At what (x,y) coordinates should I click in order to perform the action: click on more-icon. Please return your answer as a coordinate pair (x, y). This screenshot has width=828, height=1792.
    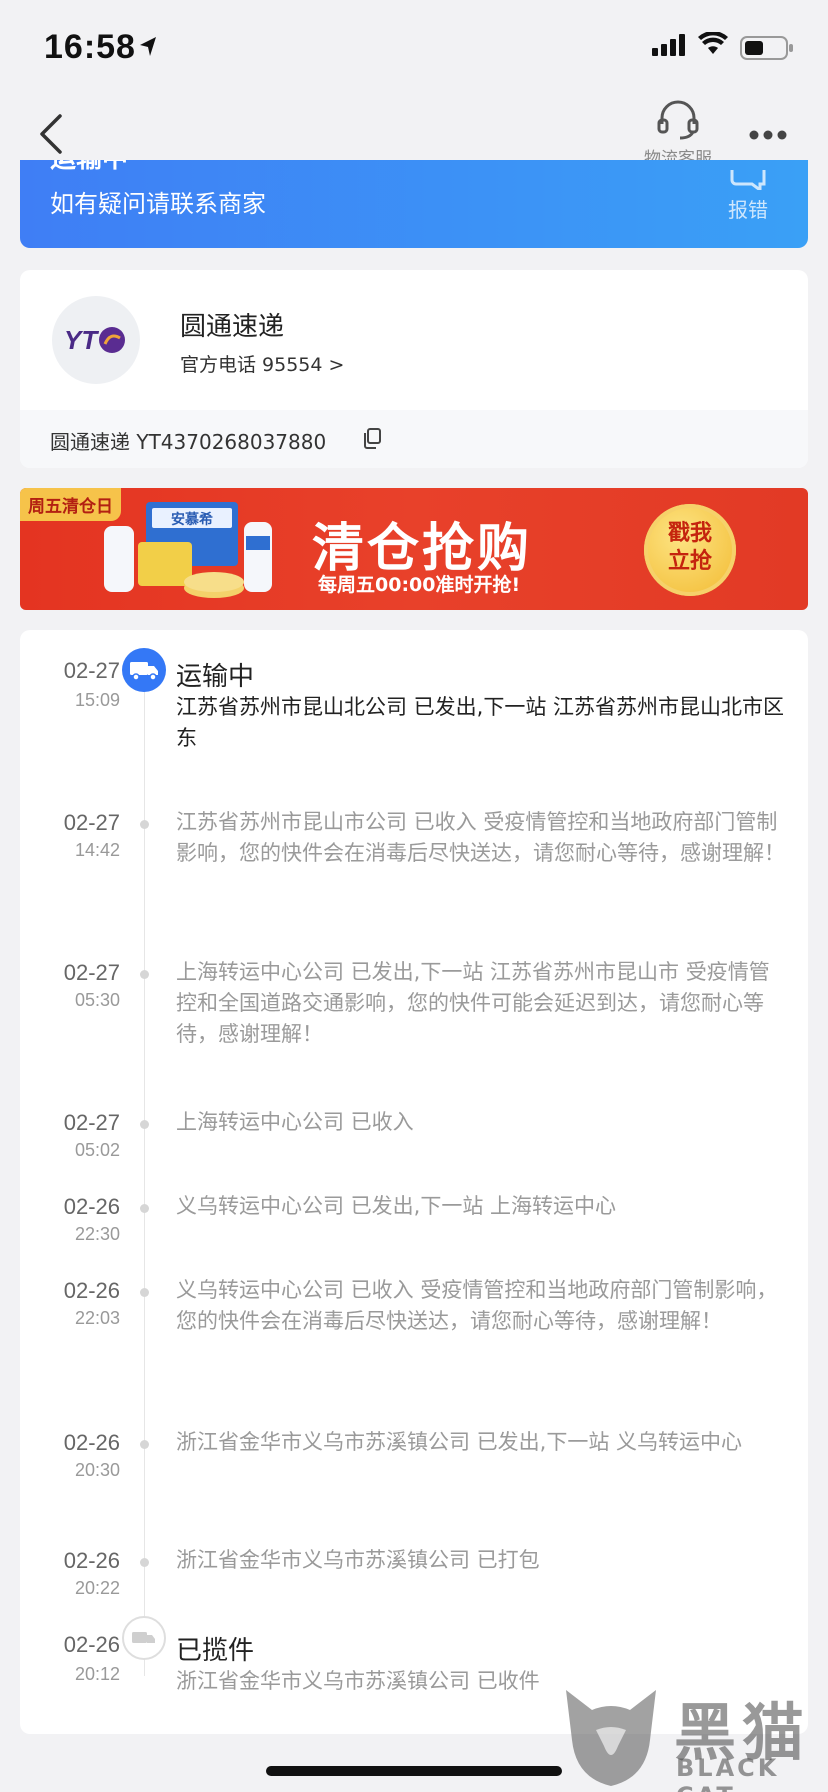
    Looking at the image, I should click on (768, 135).